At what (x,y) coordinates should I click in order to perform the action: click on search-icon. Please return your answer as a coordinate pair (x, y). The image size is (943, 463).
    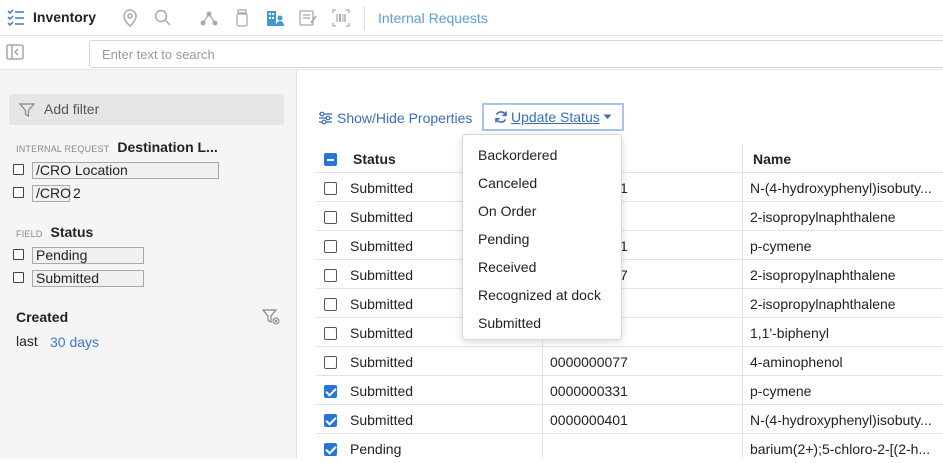
    Looking at the image, I should click on (163, 18).